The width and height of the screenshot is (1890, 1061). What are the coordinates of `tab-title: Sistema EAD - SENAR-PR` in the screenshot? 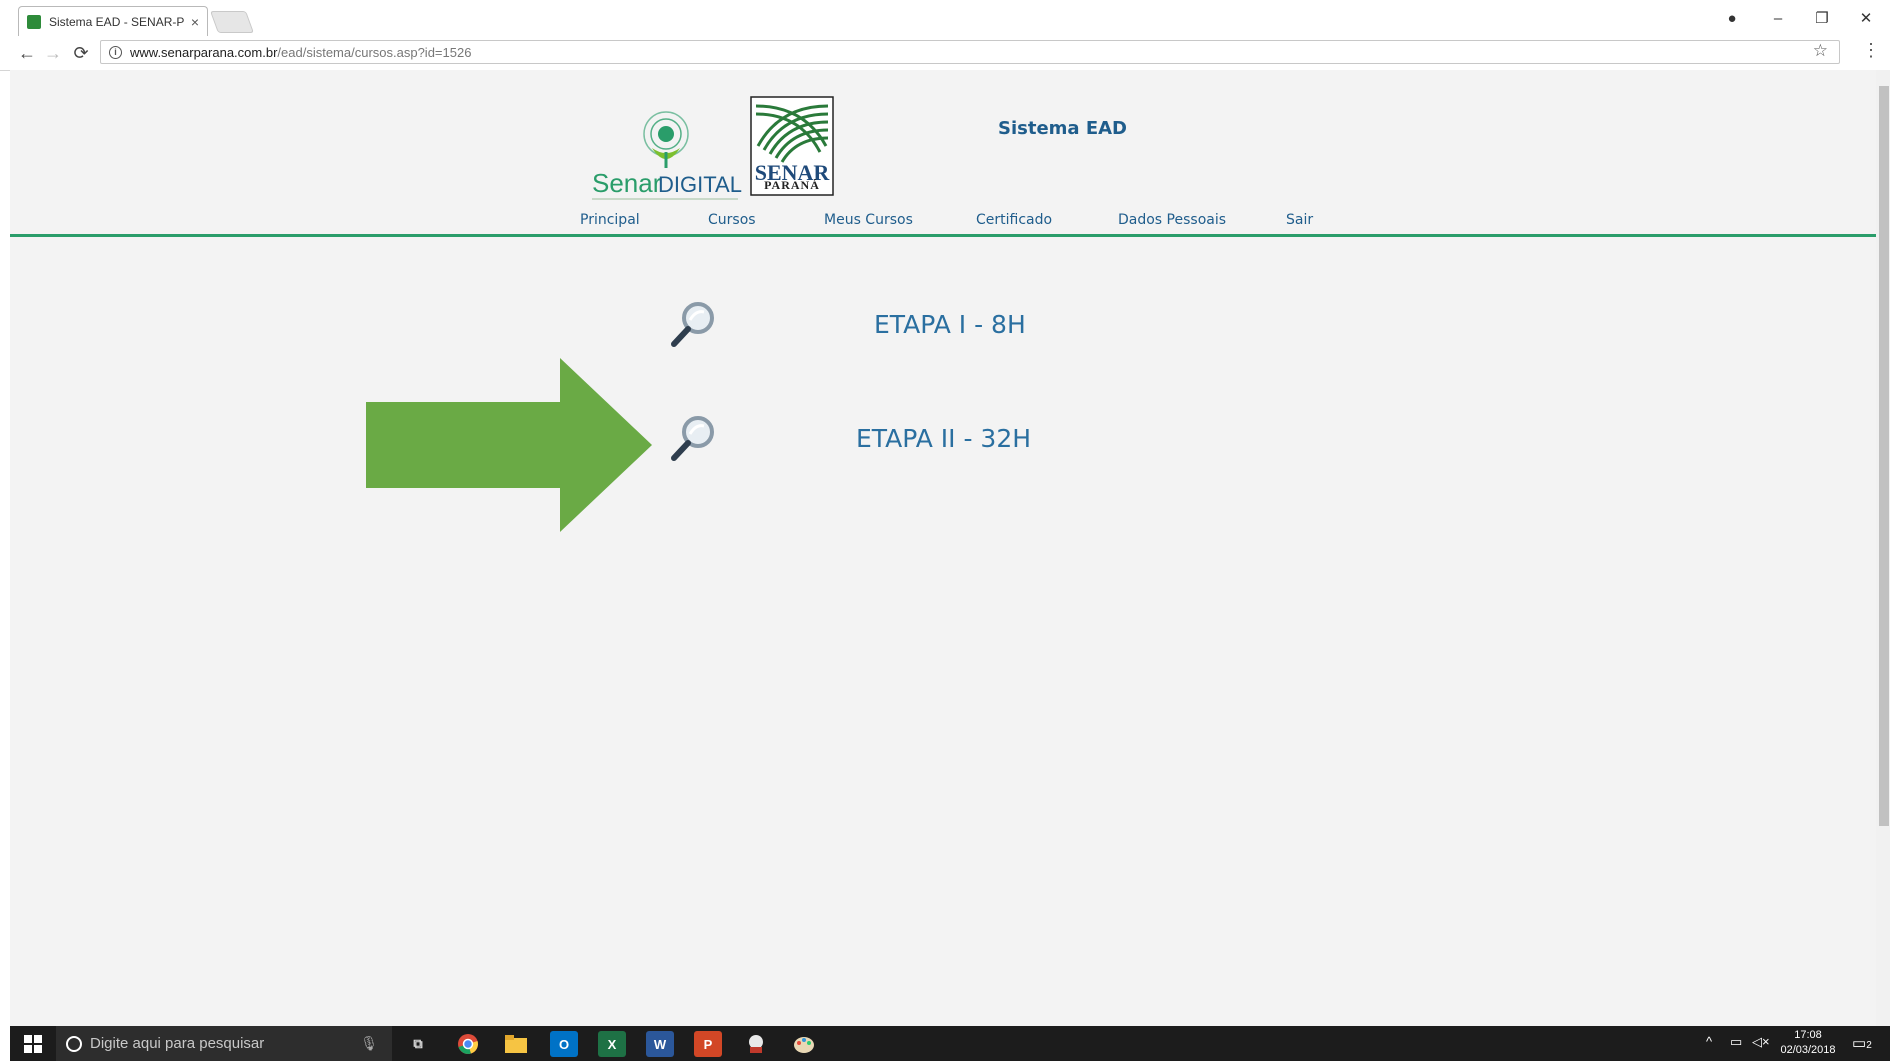 It's located at (117, 21).